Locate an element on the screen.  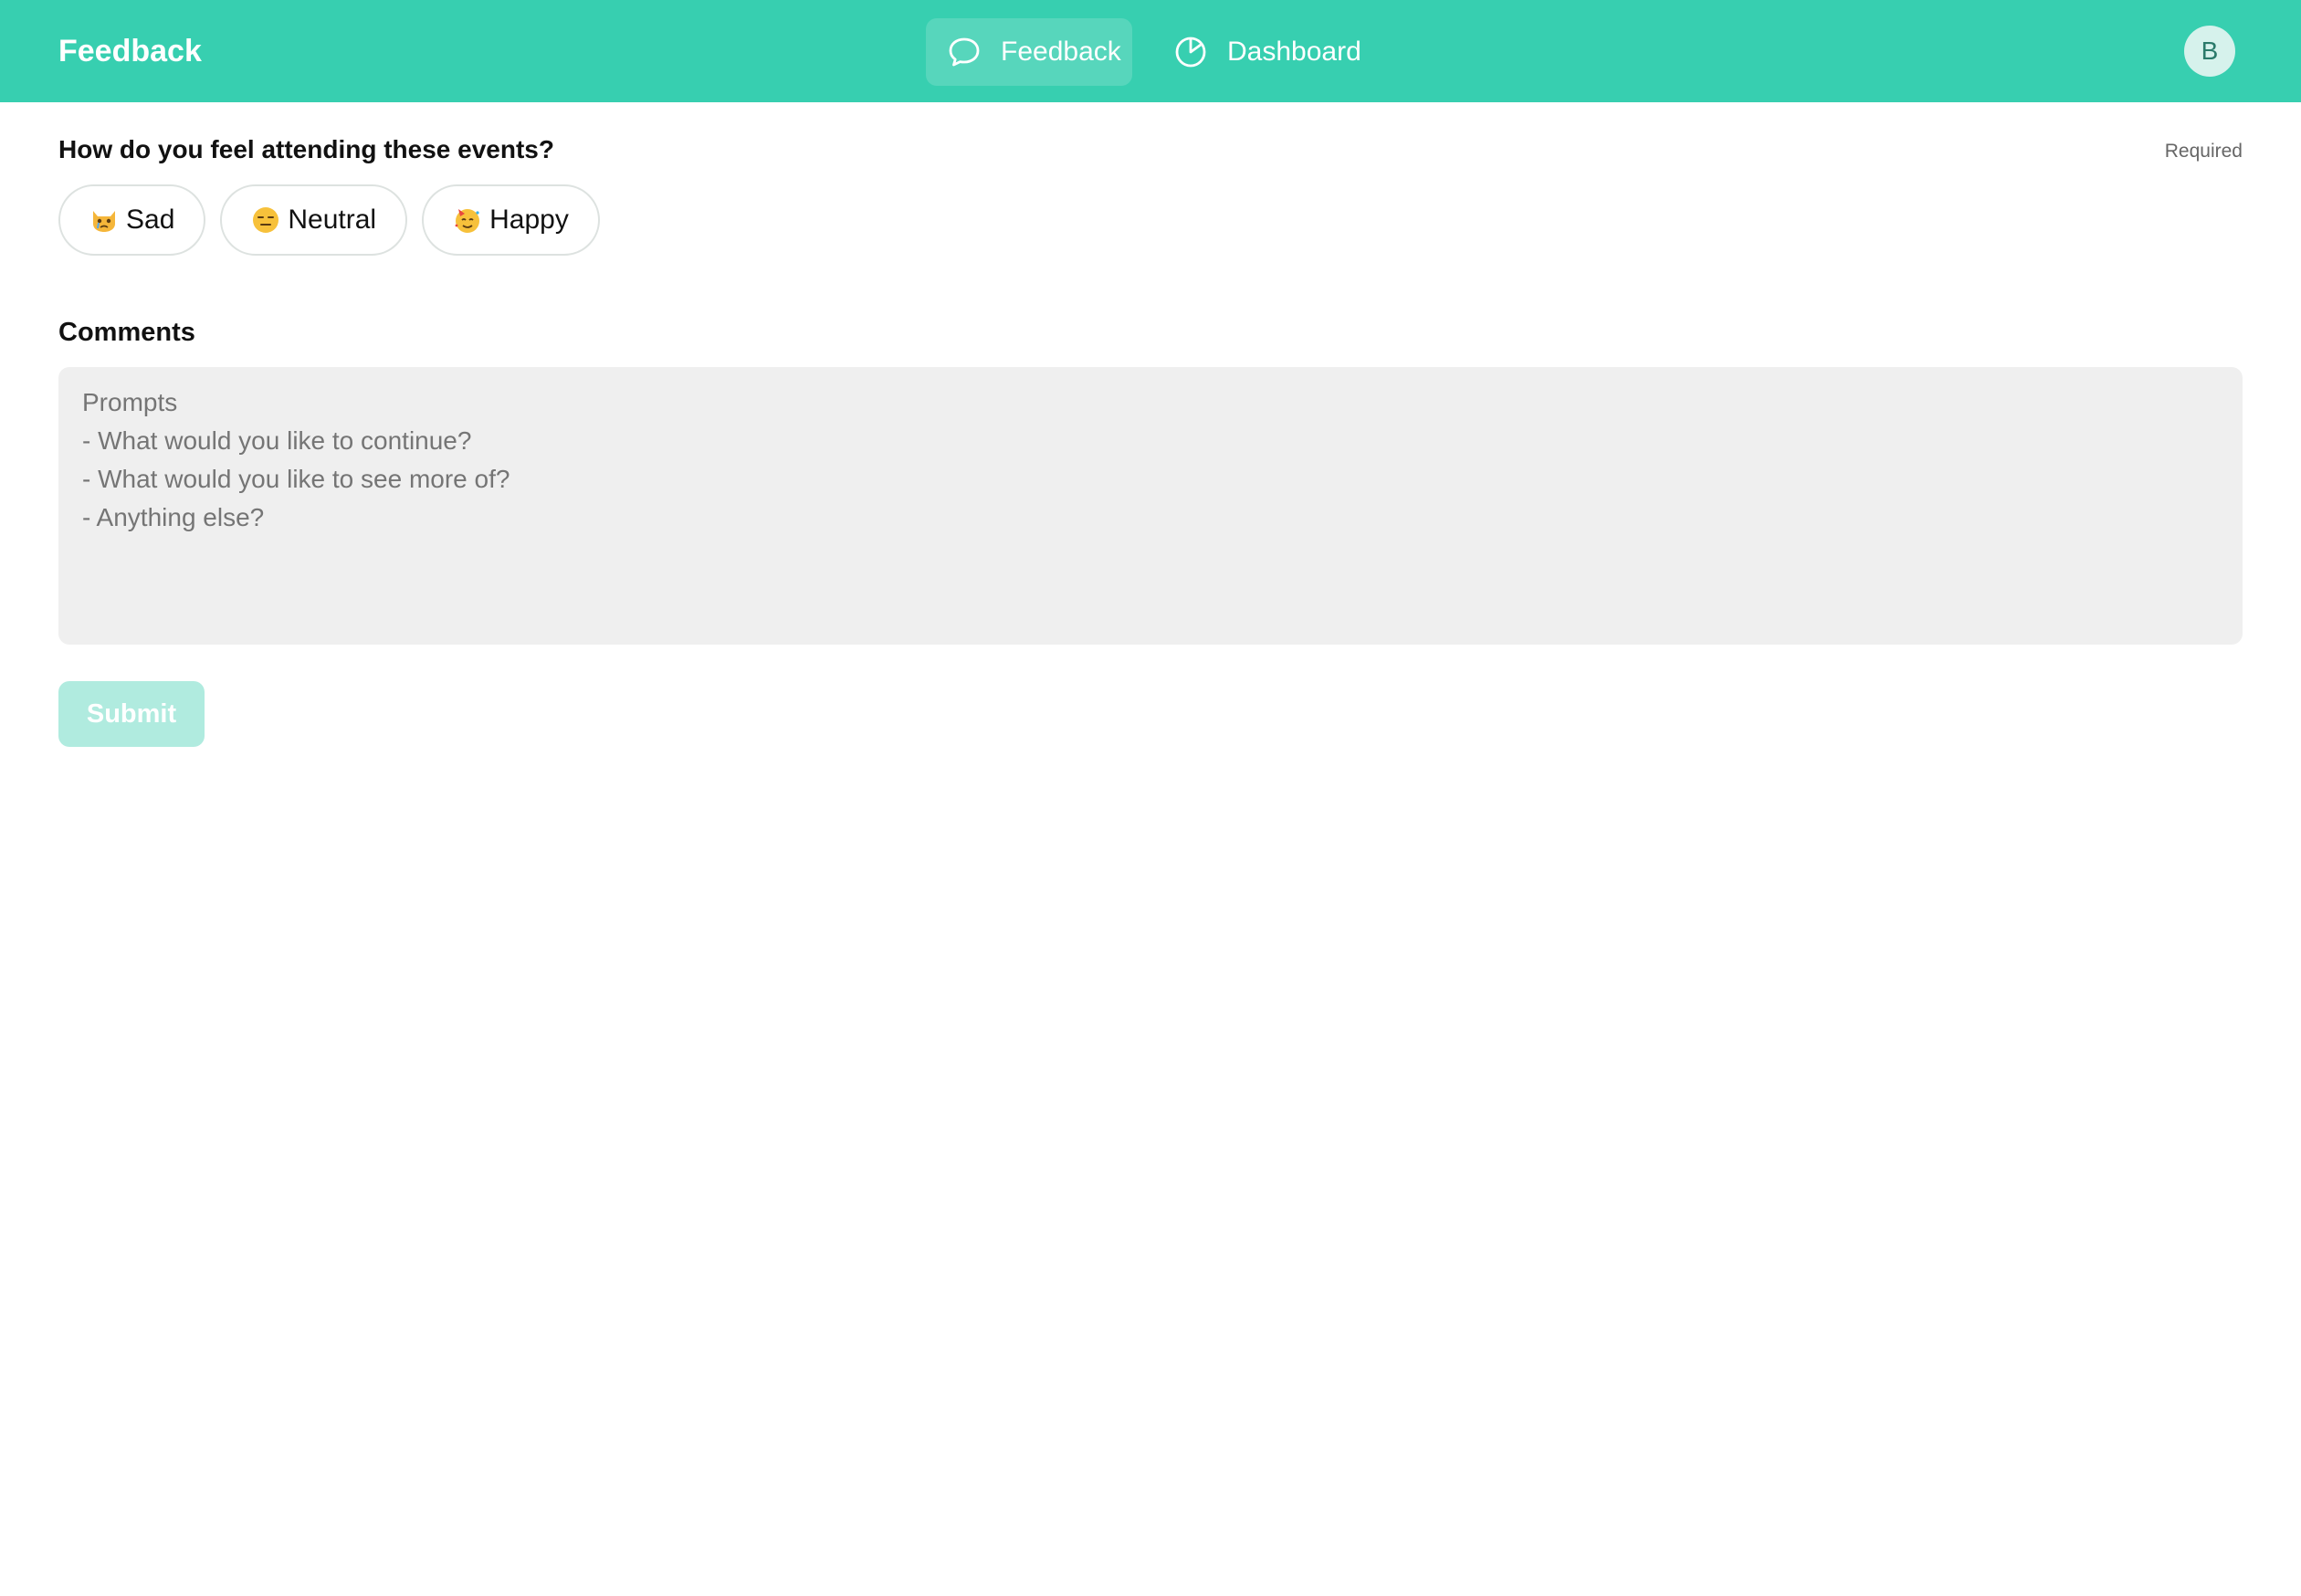
choice-sad-label: Sad is located at coordinates (150, 220).